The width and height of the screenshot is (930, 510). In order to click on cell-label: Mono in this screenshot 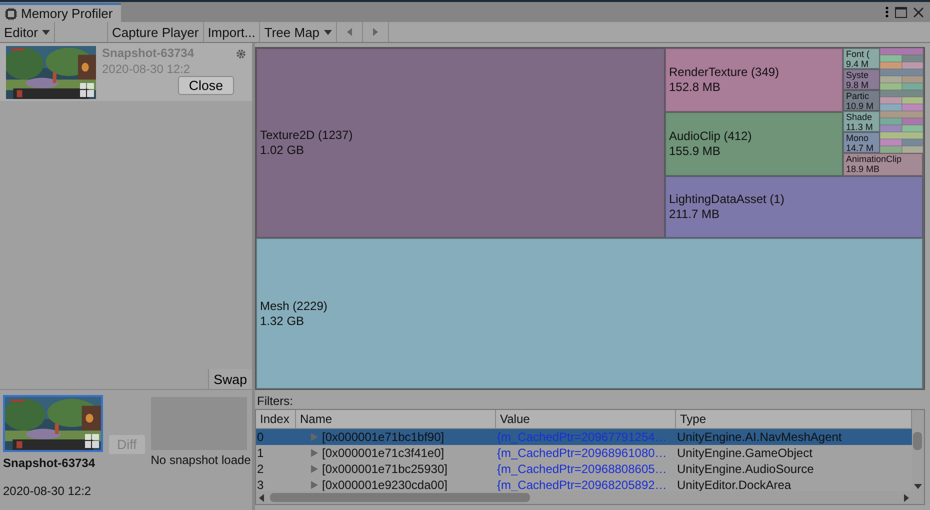, I will do `click(858, 138)`.